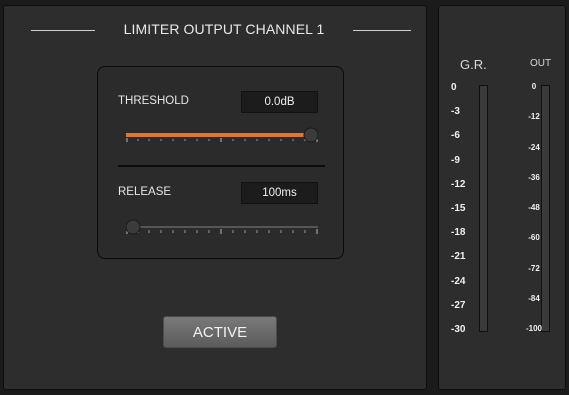 The height and width of the screenshot is (395, 569). Describe the element at coordinates (279, 193) in the screenshot. I see `release-value-field: 100ms` at that location.